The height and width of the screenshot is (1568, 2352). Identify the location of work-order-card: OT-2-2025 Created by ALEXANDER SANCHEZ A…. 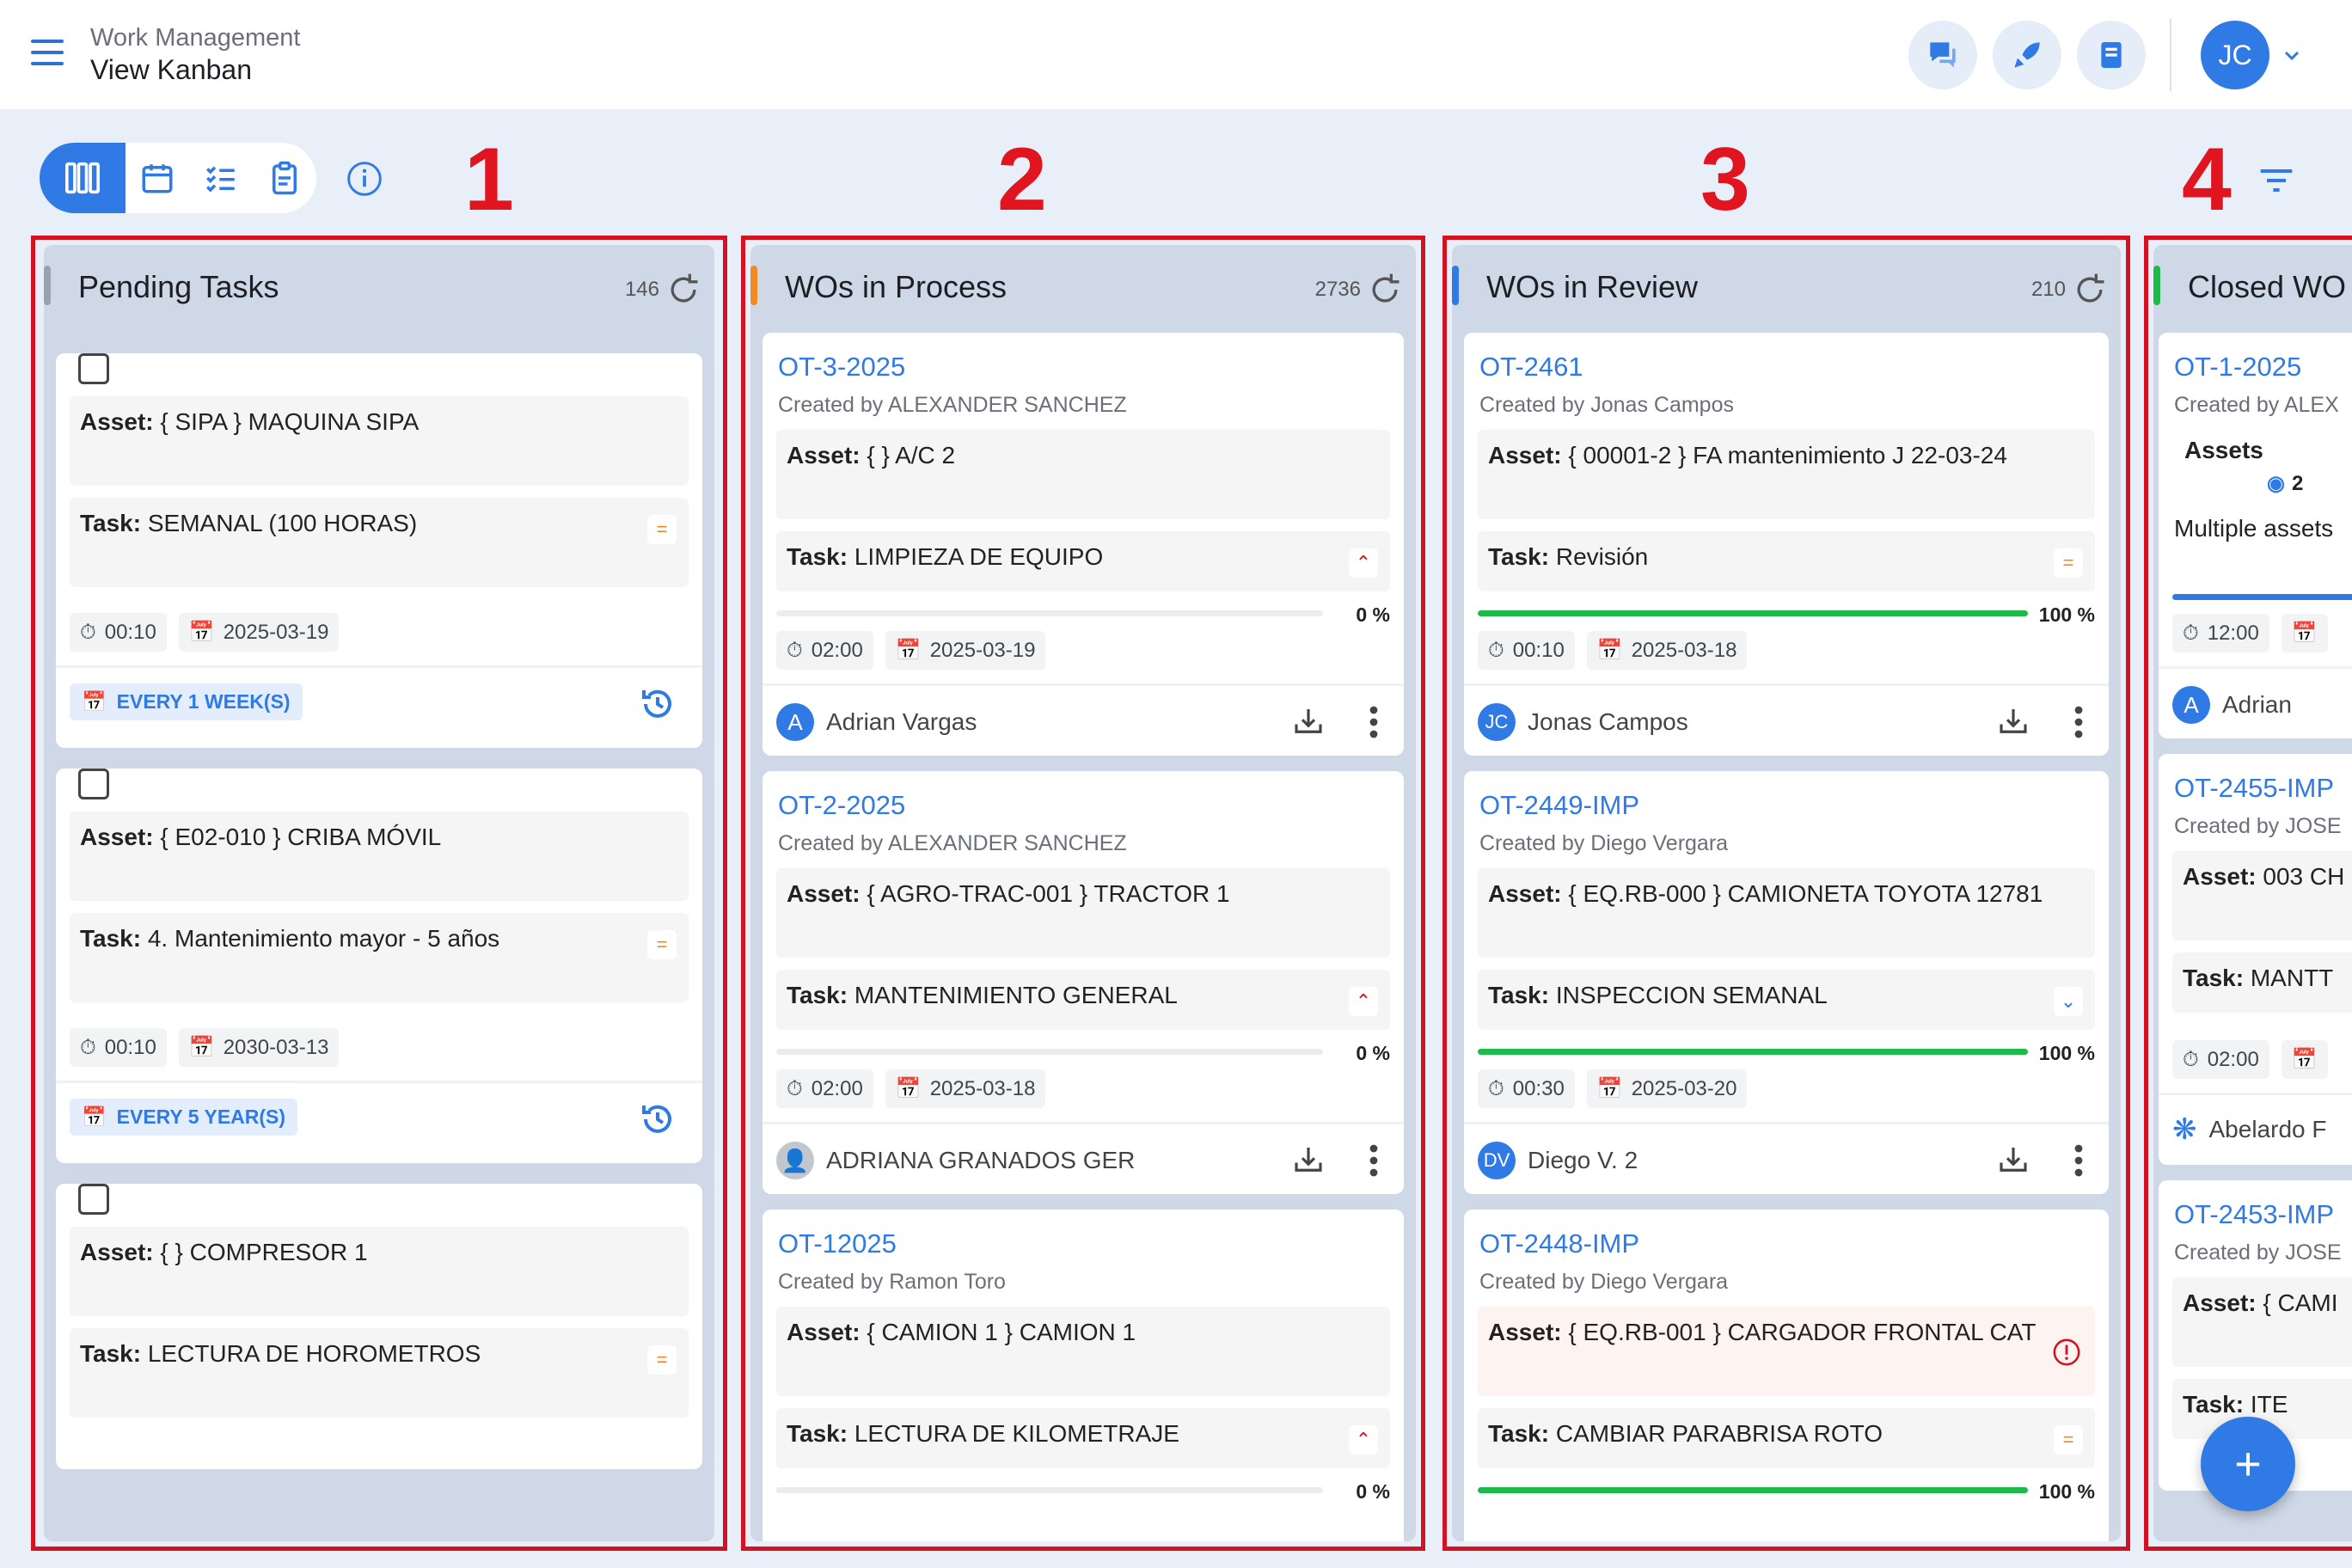
(1083, 982).